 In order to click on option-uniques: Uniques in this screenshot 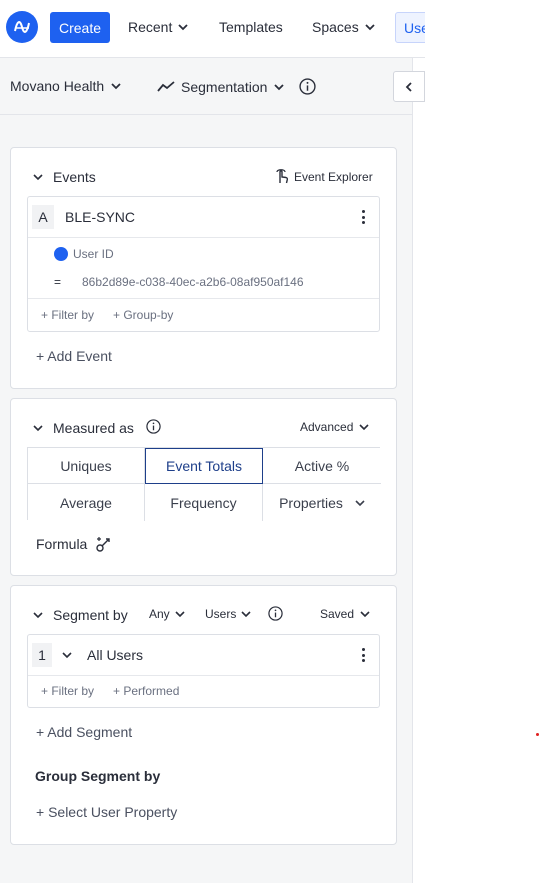, I will do `click(86, 466)`.